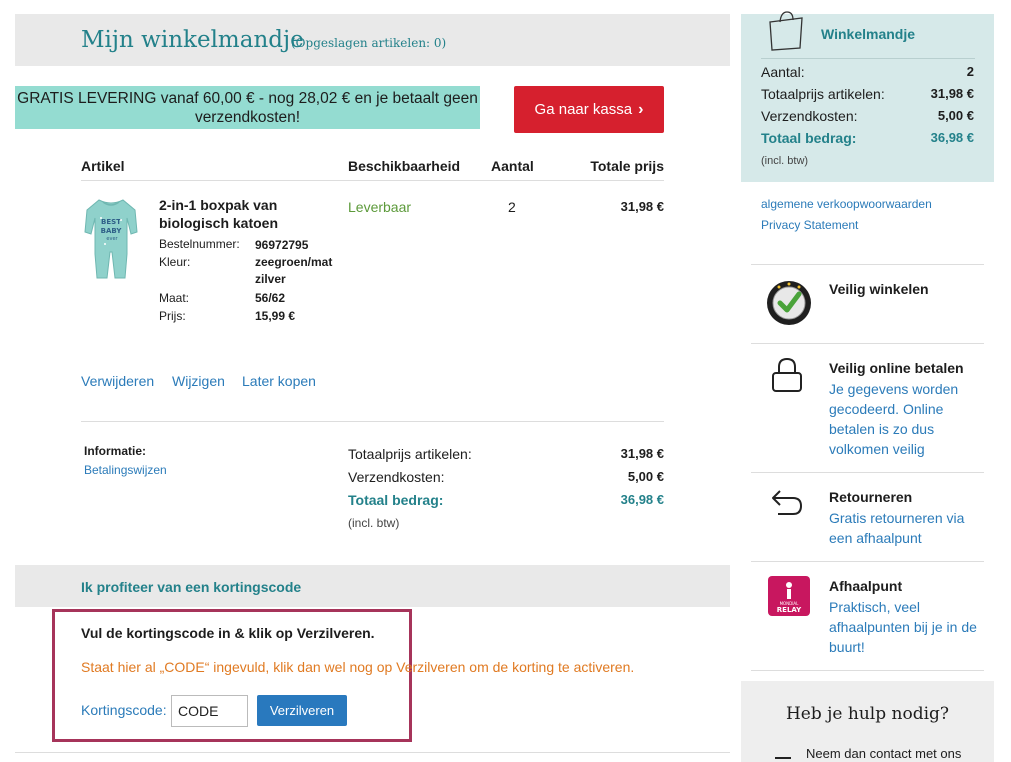 The image size is (1011, 762). Describe the element at coordinates (884, 753) in the screenshot. I see `help-text: Neem dan contact met ons` at that location.